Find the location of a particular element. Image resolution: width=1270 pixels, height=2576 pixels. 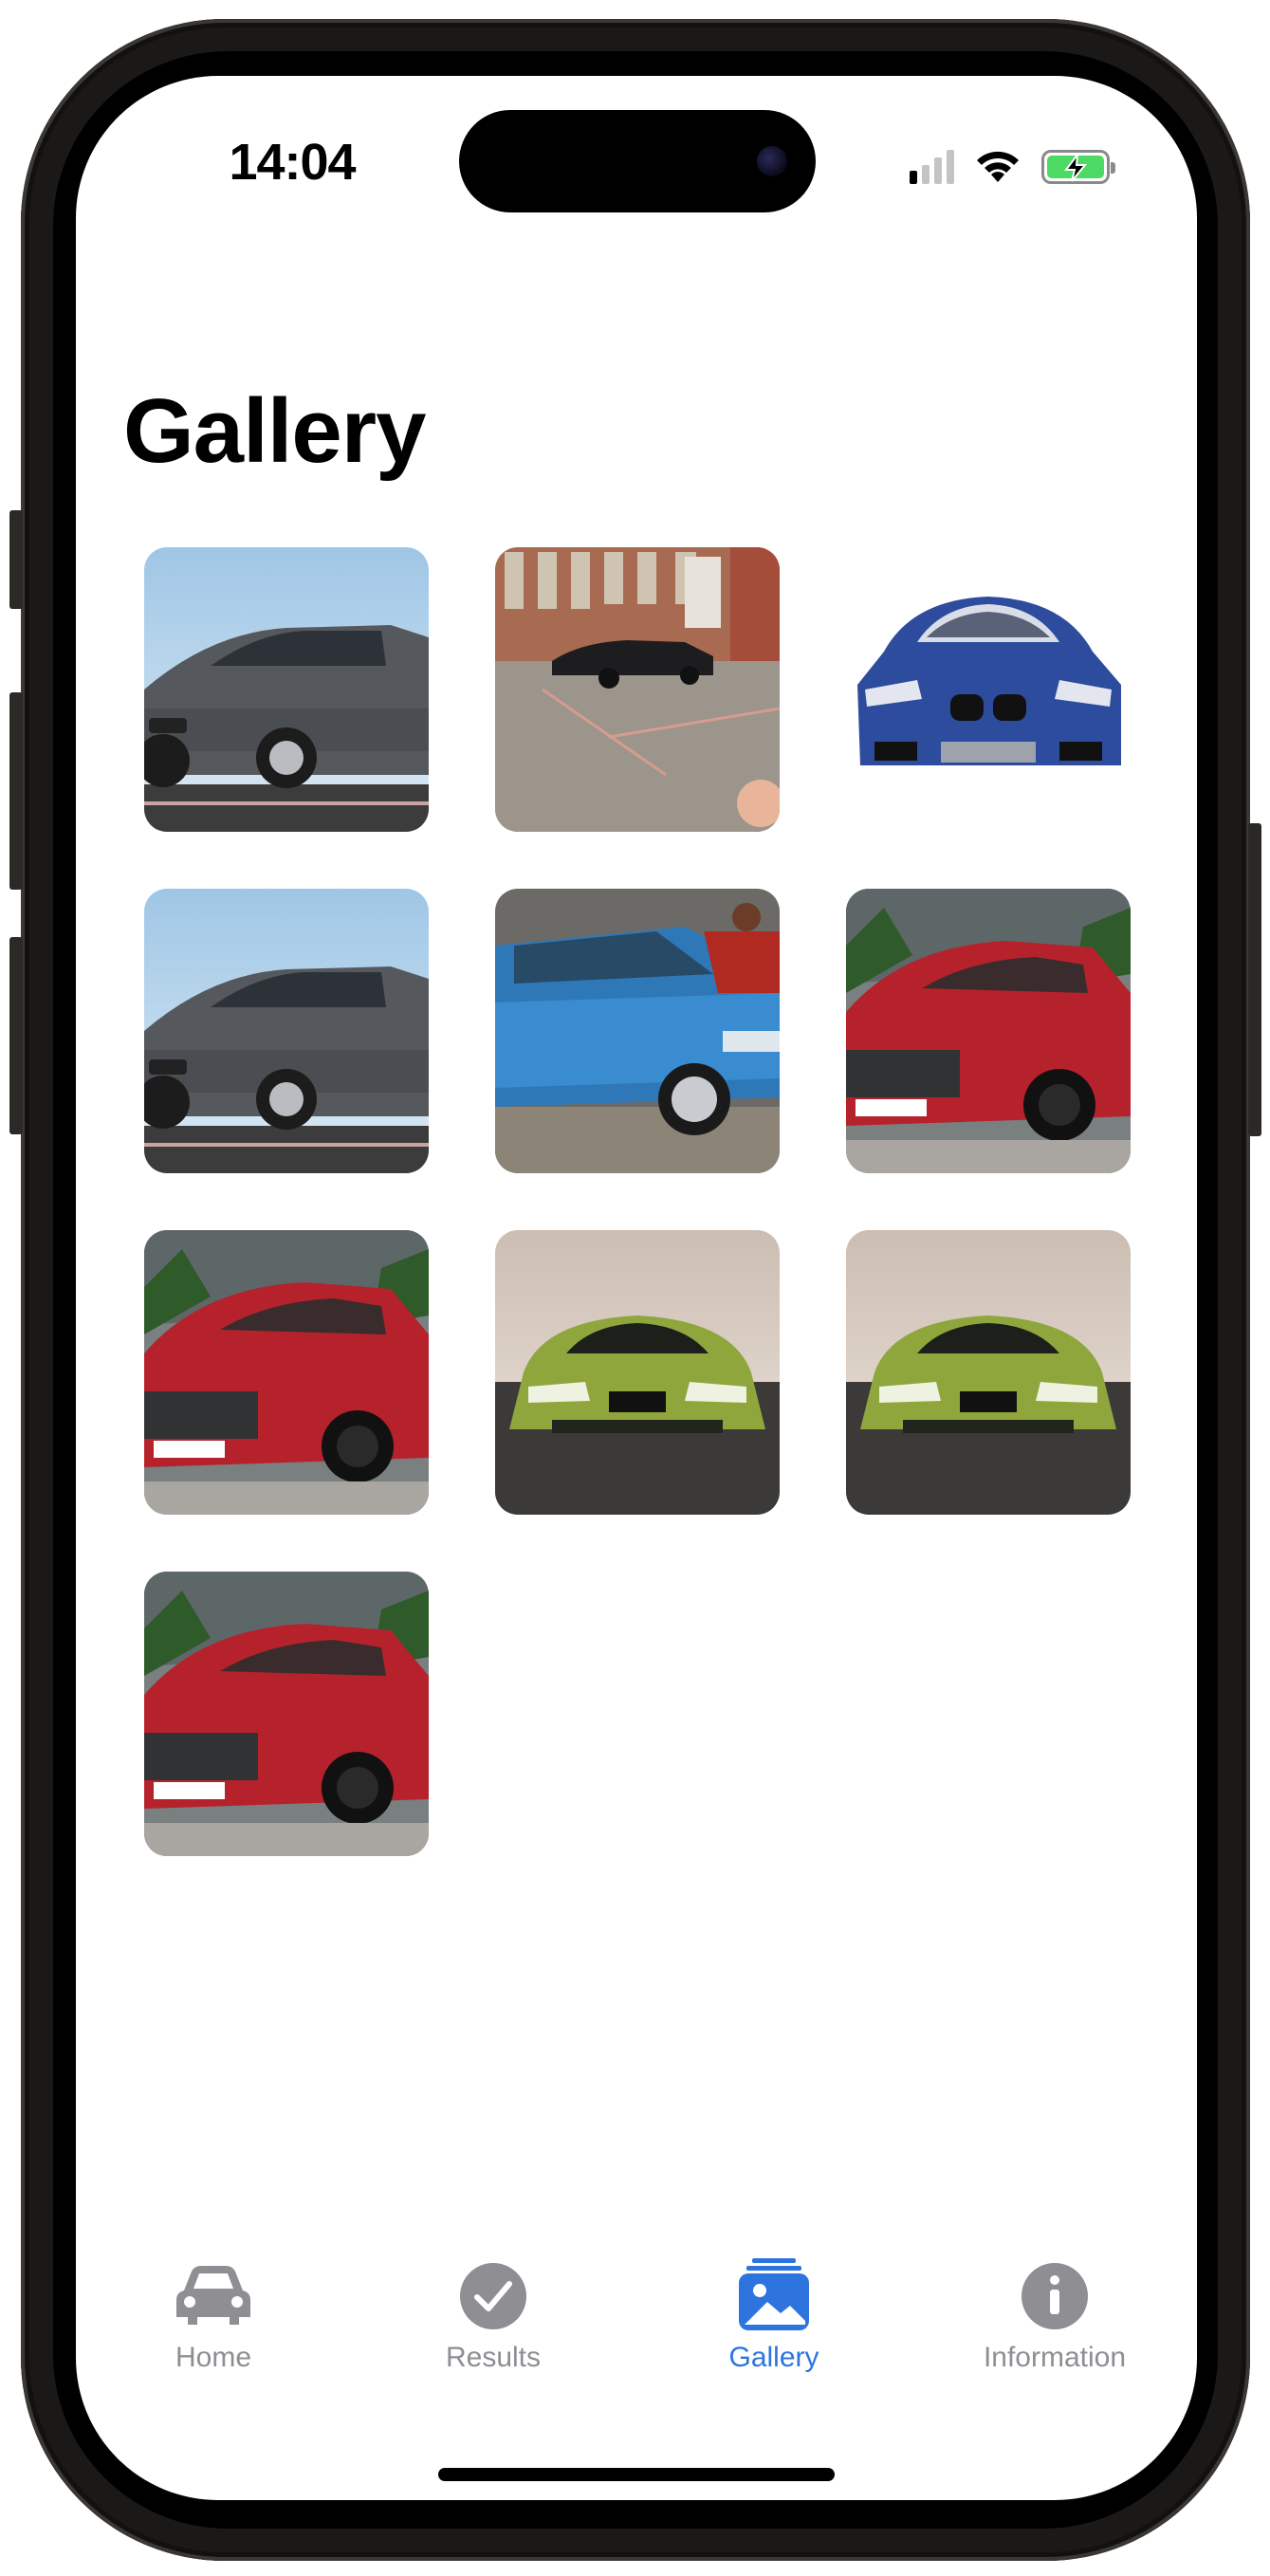

action-button is located at coordinates (16, 559).